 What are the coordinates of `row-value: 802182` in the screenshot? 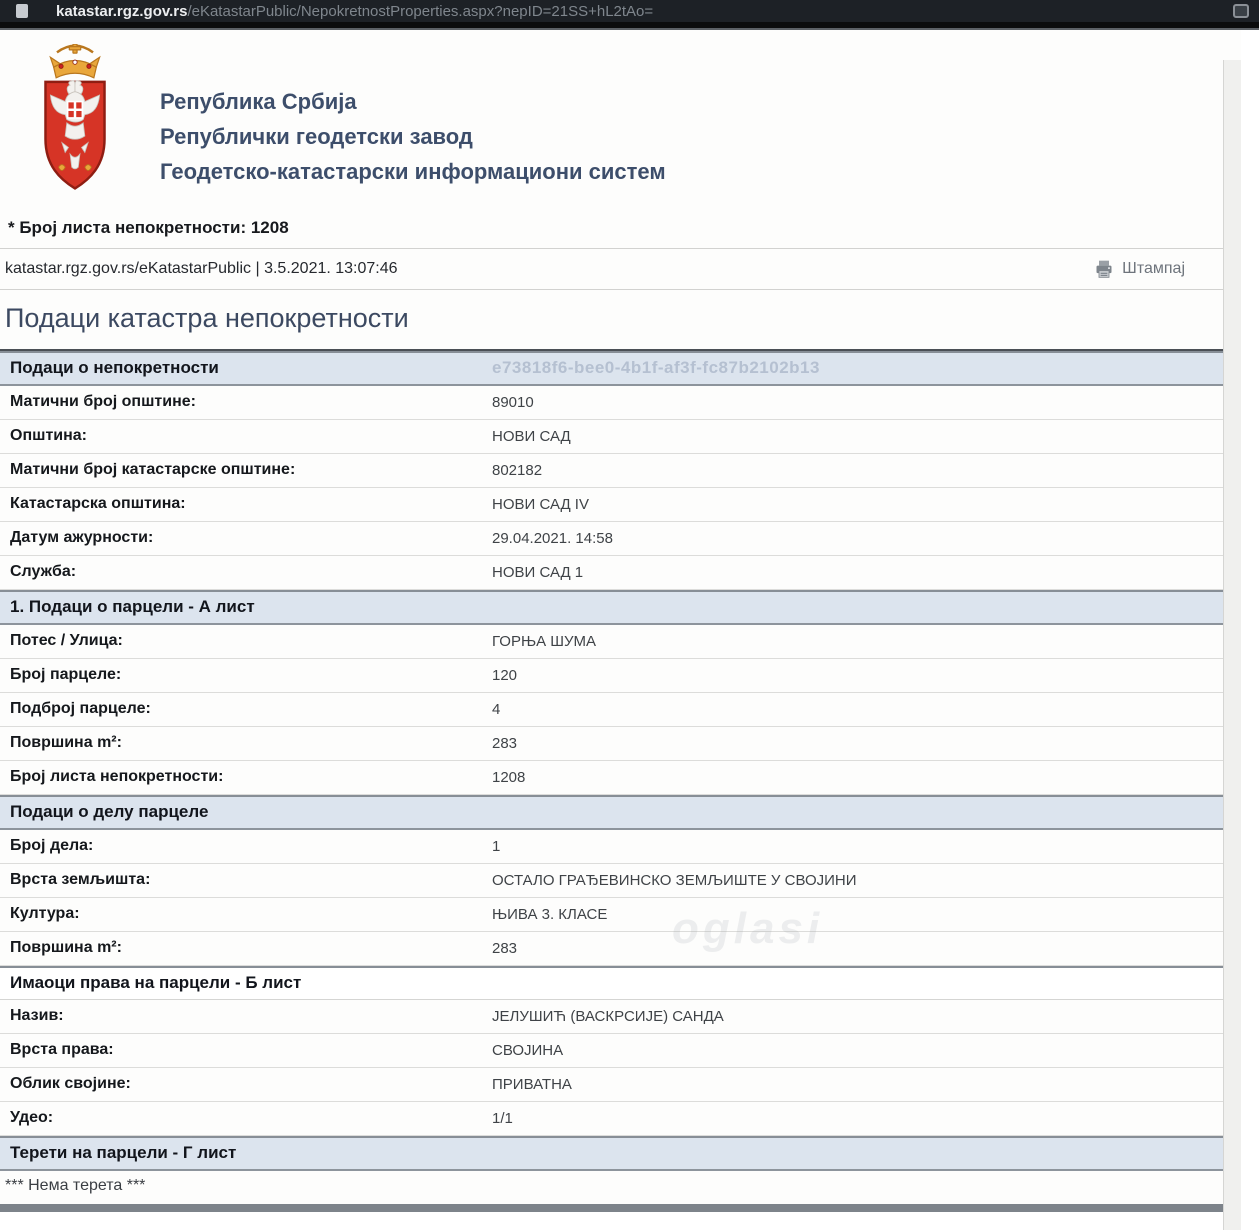 It's located at (517, 470).